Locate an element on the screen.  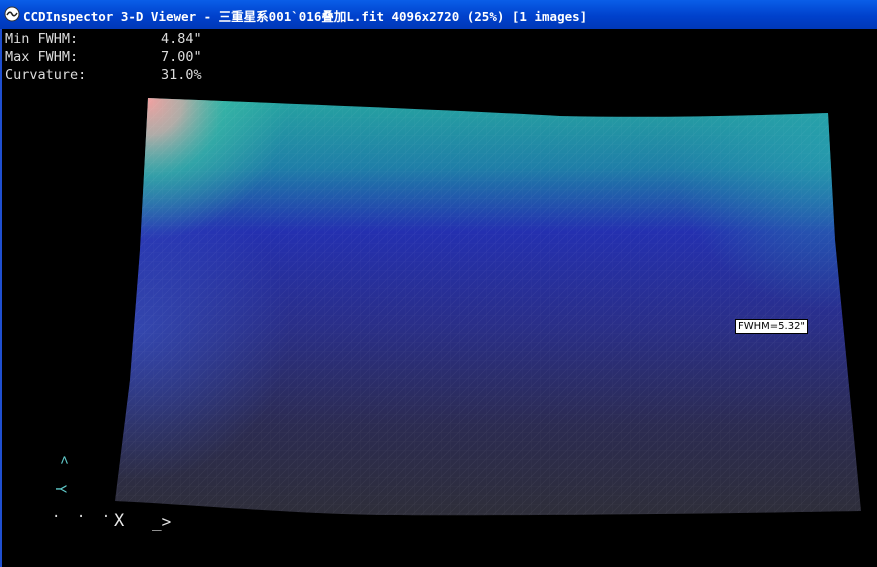
max-fwhm-row: Max FWHM: 7.00" is located at coordinates (103, 57).